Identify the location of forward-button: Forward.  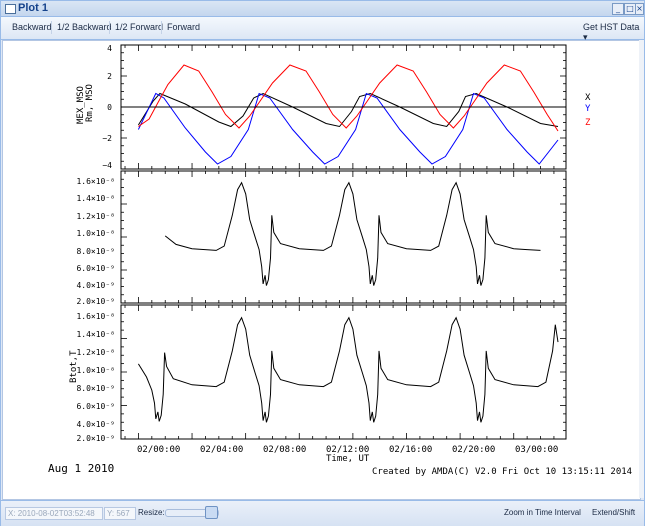
(183, 27).